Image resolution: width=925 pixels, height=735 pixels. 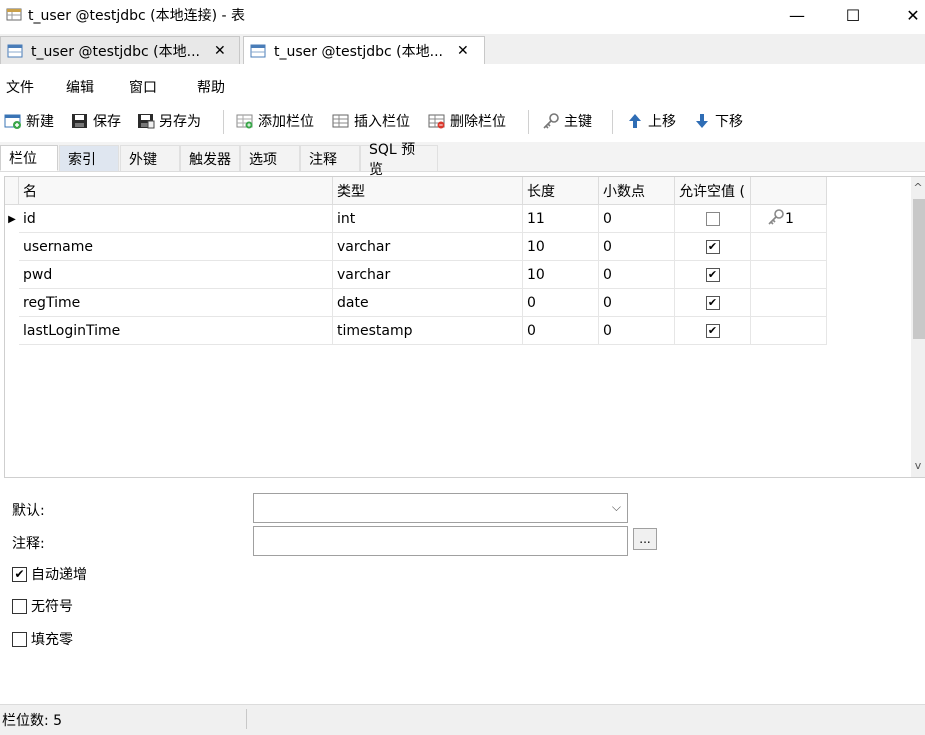 I want to click on table-app-icon, so click(x=14, y=14).